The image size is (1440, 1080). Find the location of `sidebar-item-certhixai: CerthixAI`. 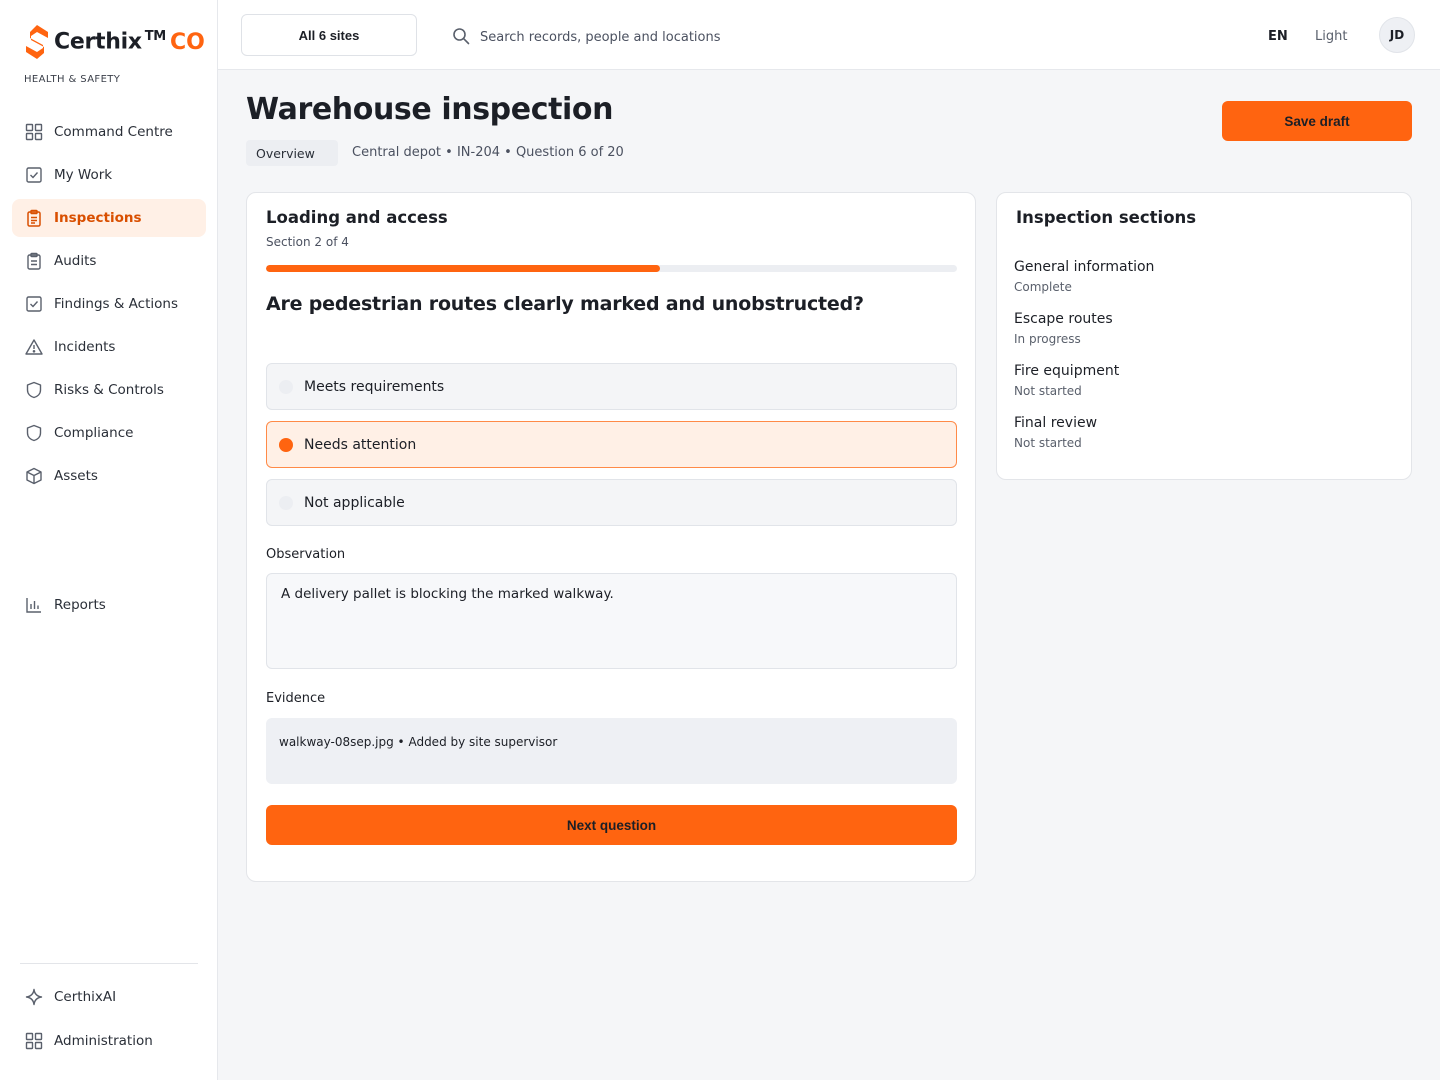

sidebar-item-certhixai: CerthixAI is located at coordinates (109, 997).